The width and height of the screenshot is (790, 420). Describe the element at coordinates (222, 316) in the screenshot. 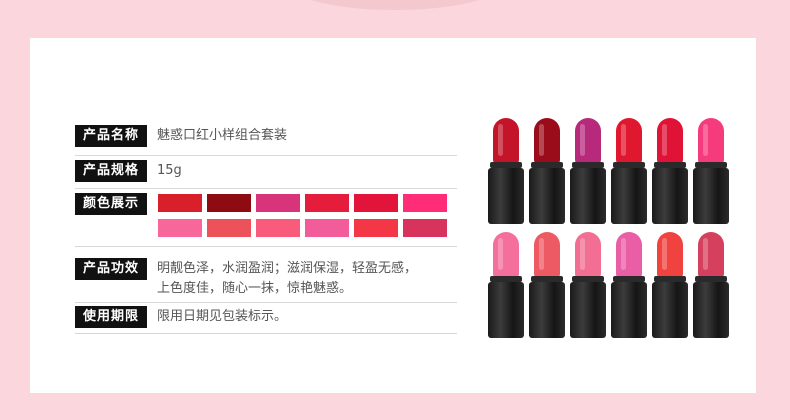

I see `expiry-value: 限用日期见包装标示。` at that location.